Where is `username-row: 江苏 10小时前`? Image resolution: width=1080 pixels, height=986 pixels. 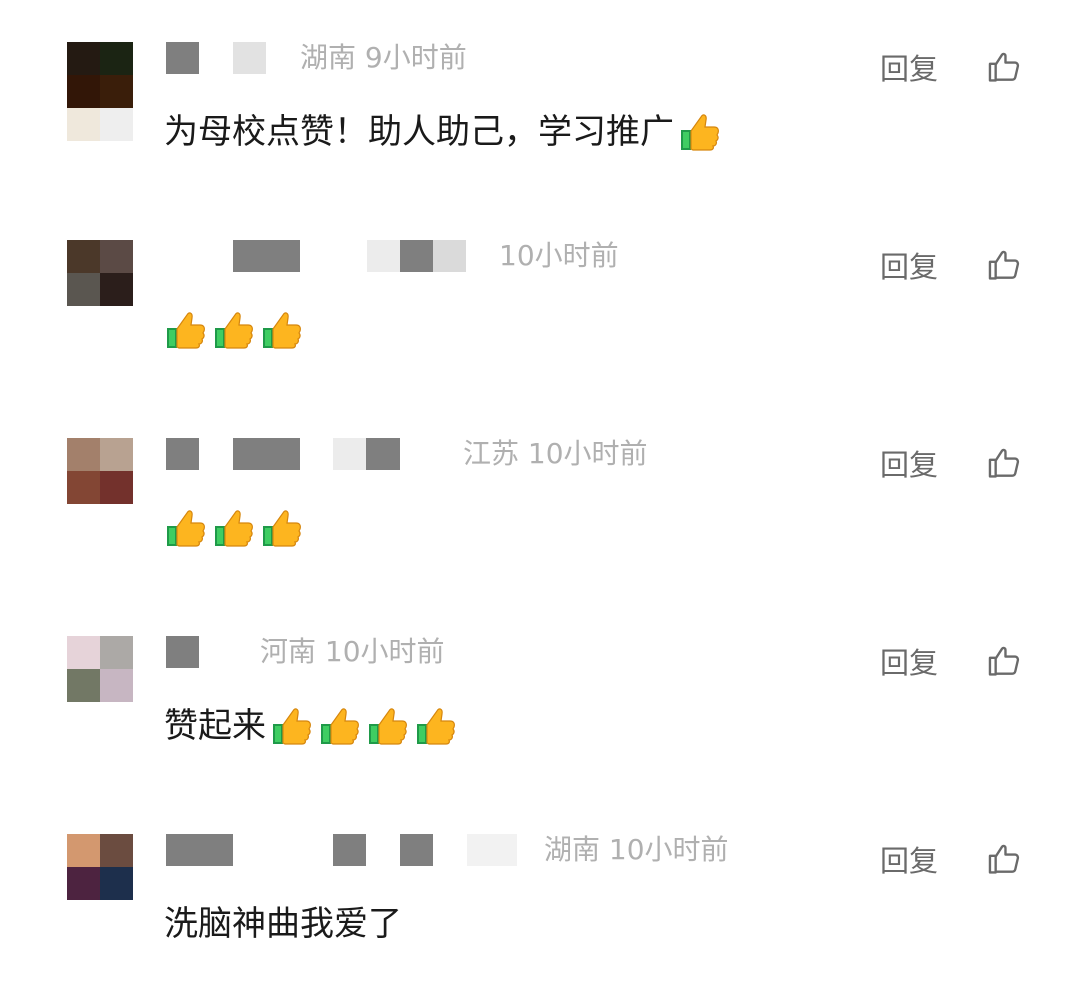 username-row: 江苏 10小时前 is located at coordinates (516, 453).